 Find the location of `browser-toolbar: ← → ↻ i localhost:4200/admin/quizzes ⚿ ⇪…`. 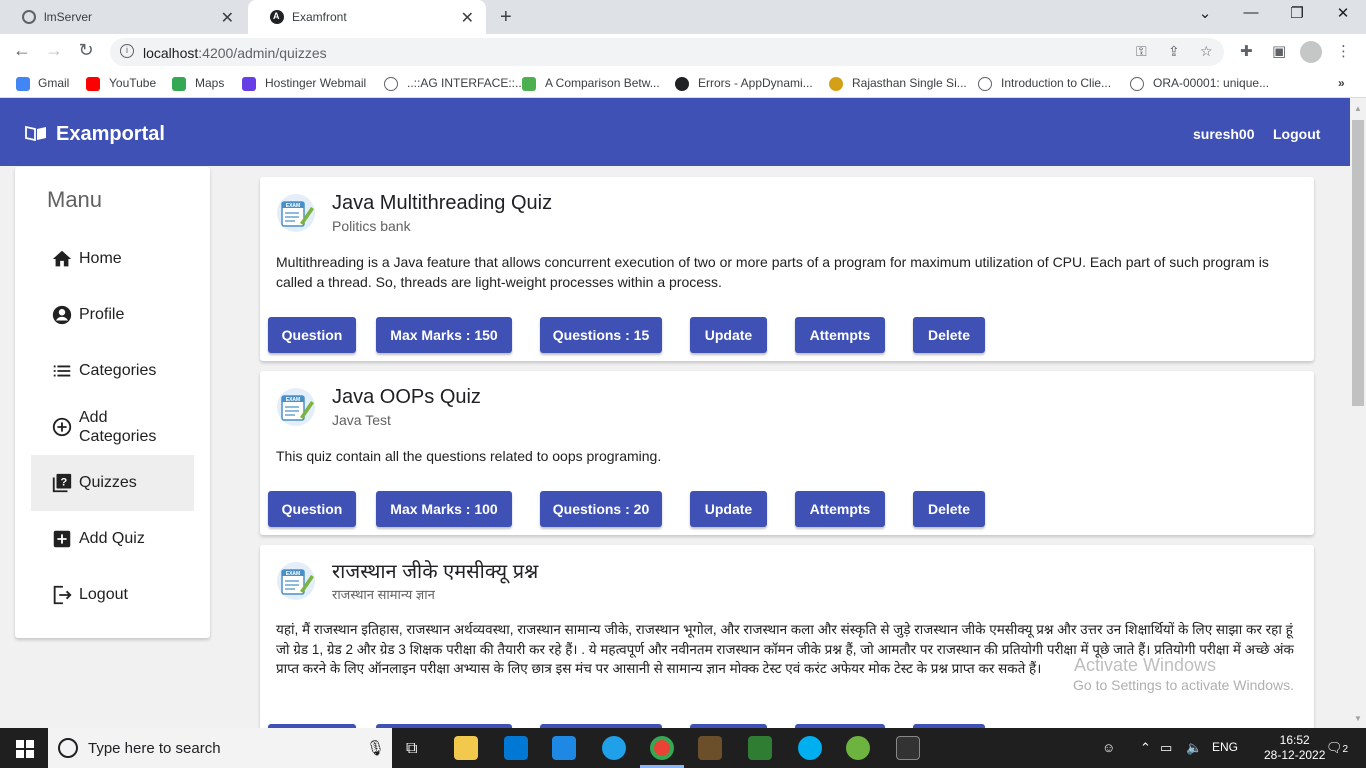

browser-toolbar: ← → ↻ i localhost:4200/admin/quizzes ⚿ ⇪… is located at coordinates (683, 52).